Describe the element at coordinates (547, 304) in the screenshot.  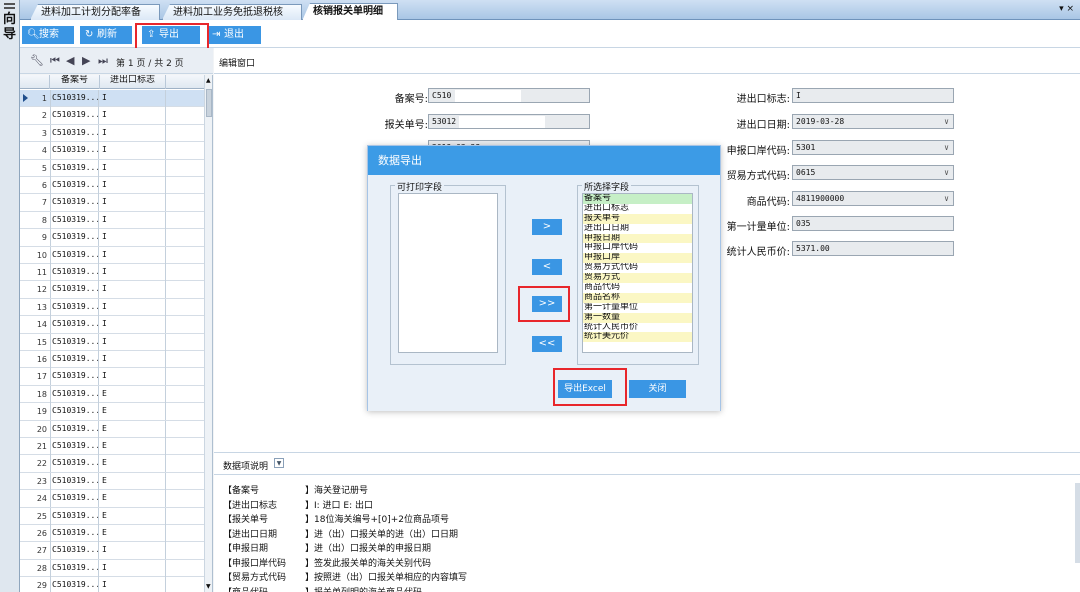
I see `move-all-right-button: >>` at that location.